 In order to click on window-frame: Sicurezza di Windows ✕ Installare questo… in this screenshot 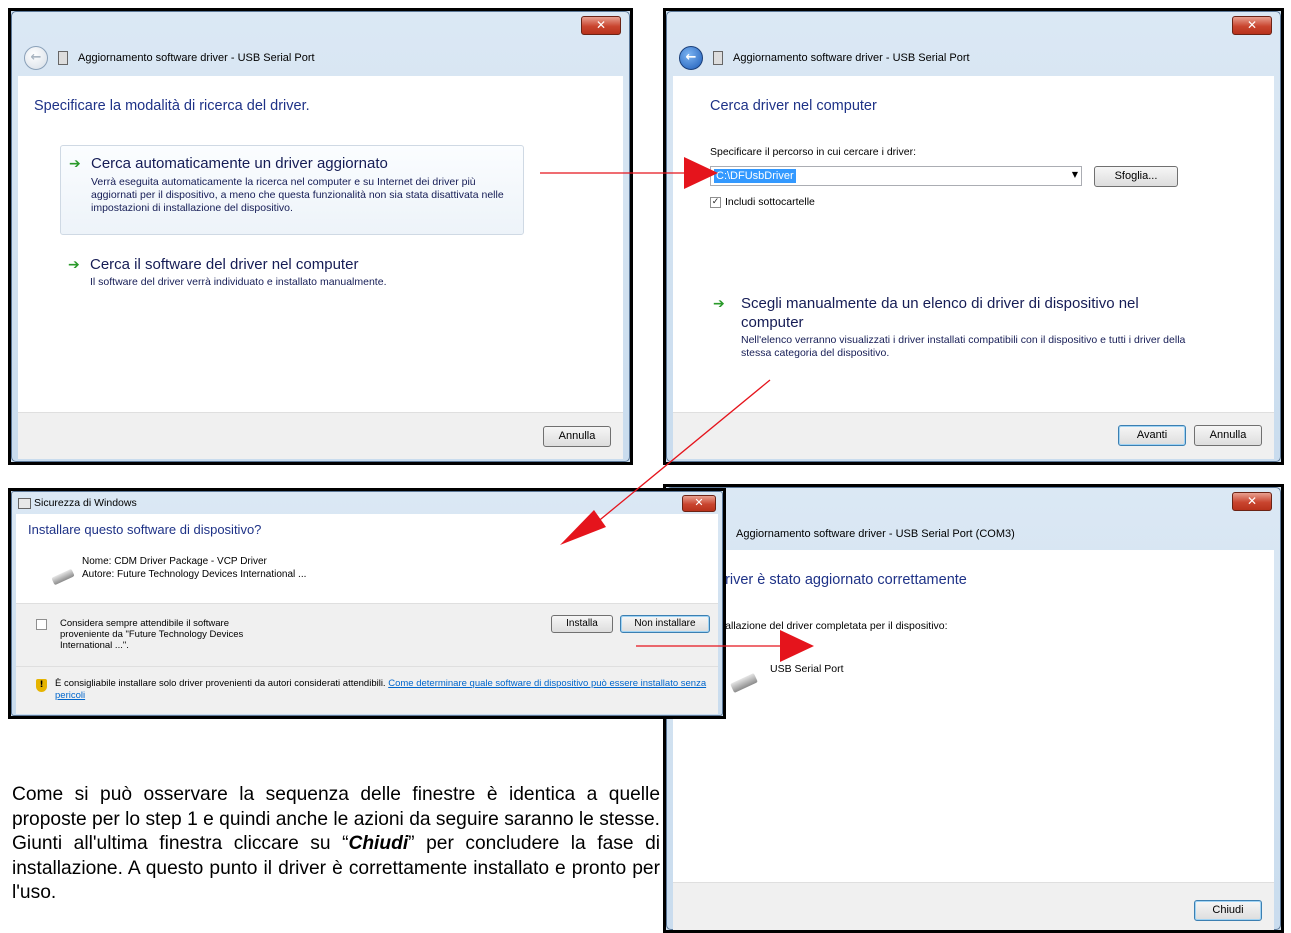, I will do `click(367, 603)`.